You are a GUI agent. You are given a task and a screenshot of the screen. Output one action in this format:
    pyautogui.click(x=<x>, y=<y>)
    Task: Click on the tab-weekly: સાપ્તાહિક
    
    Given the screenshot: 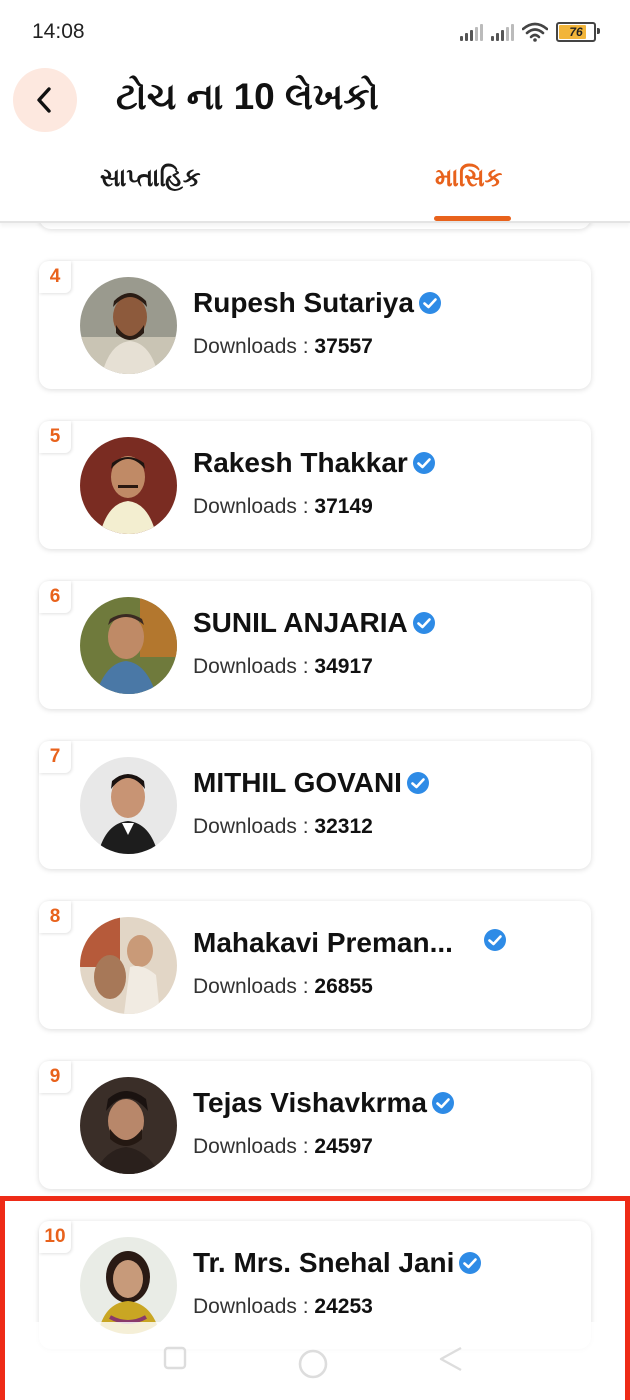 What is the action you would take?
    pyautogui.click(x=150, y=178)
    